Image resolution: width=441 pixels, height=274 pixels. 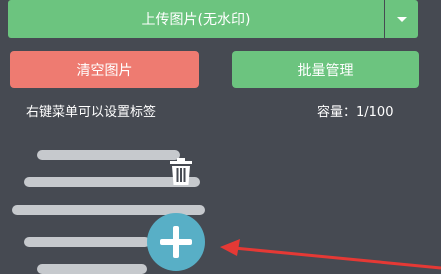 I want to click on batch-manage-button: 批量管理, so click(x=325, y=69).